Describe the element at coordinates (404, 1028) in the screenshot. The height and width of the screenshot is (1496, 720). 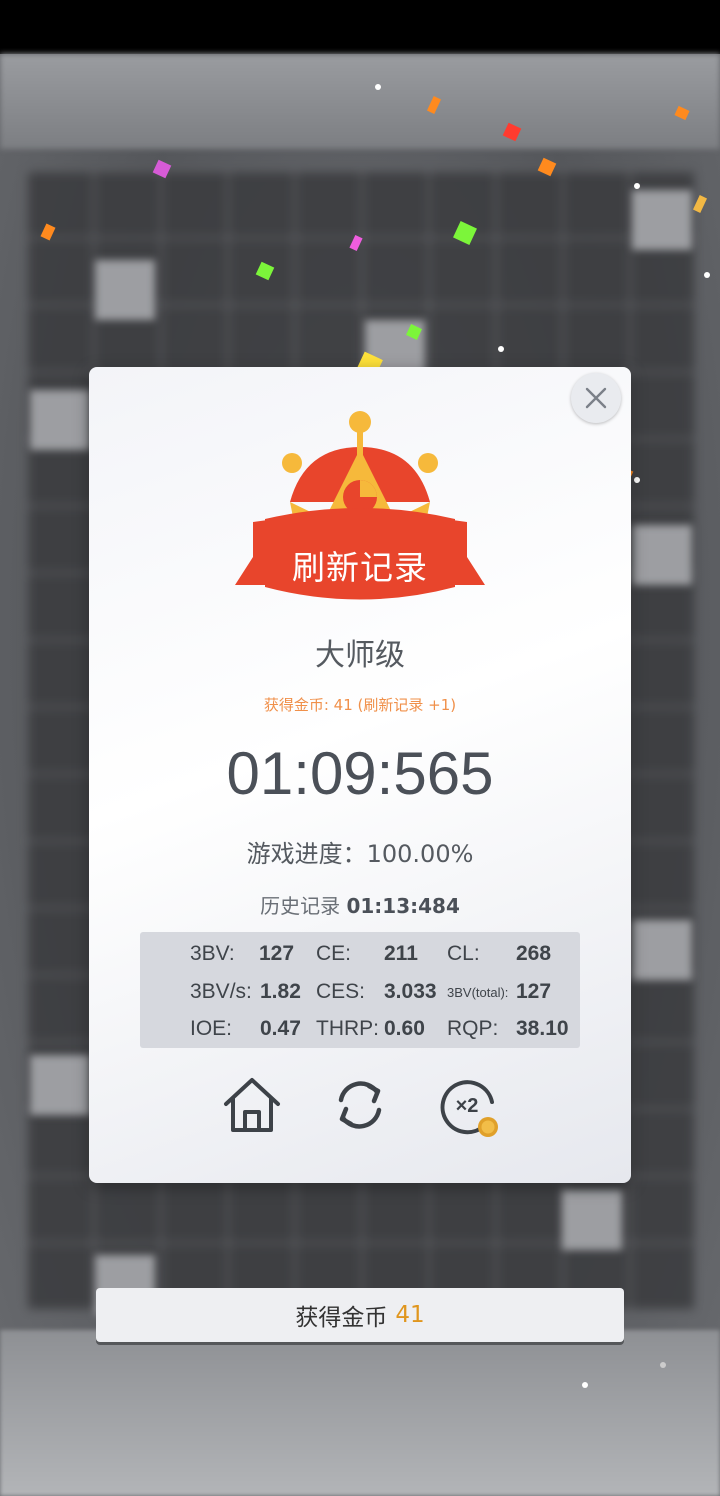
I see `stat-value: 0.60` at that location.